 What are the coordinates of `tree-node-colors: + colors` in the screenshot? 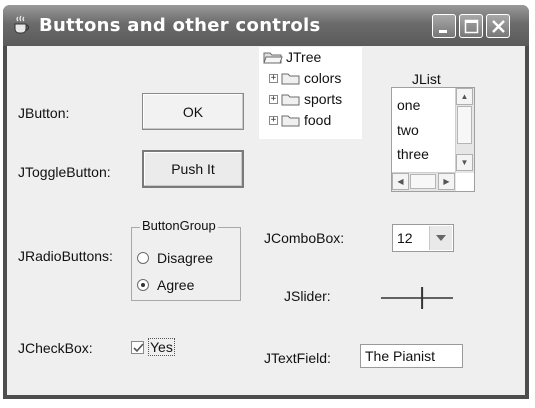 It's located at (305, 78).